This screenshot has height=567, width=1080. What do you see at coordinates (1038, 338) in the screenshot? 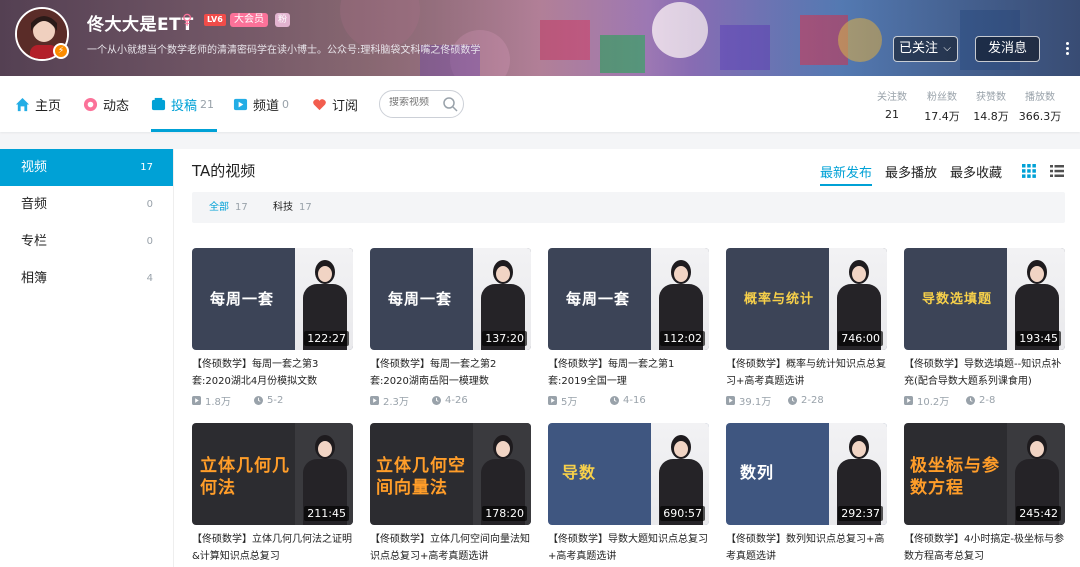
I see `video-duration: 193:45` at bounding box center [1038, 338].